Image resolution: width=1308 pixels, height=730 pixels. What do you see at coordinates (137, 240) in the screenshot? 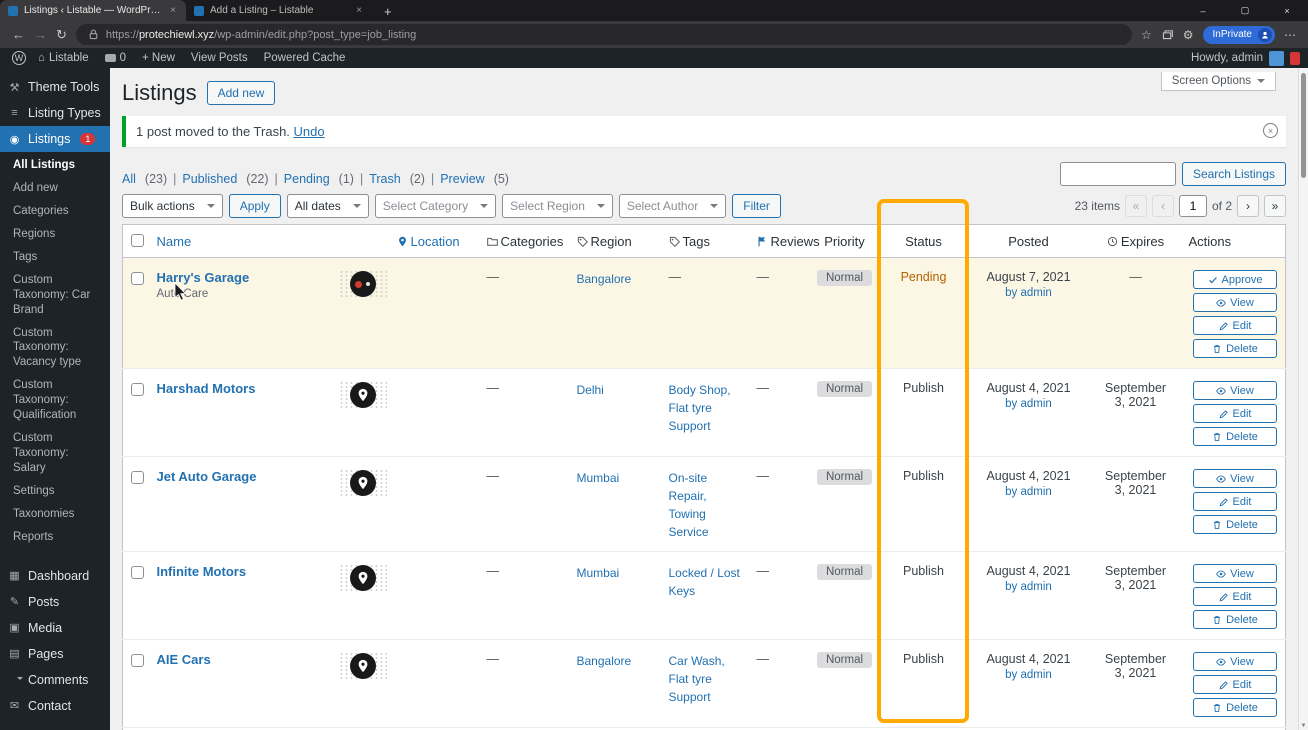
I see `select-all-checkbox` at bounding box center [137, 240].